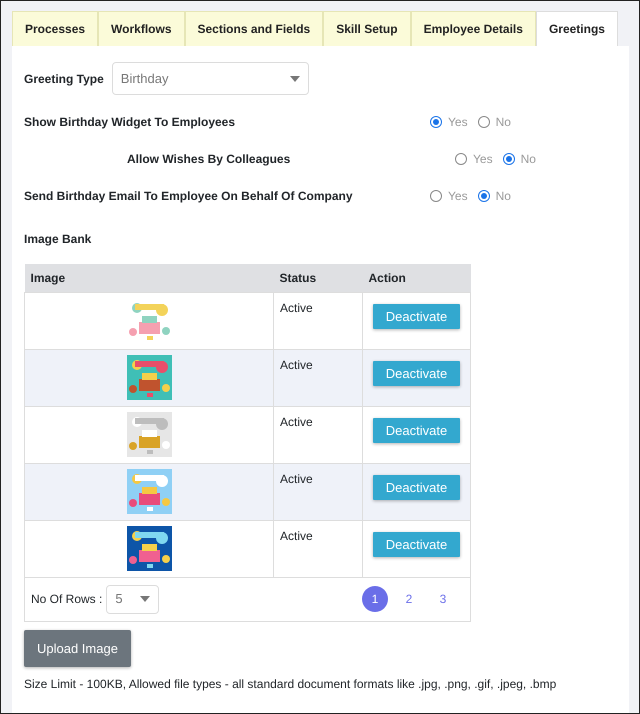 This screenshot has width=640, height=714. I want to click on tab: Processes, so click(55, 28).